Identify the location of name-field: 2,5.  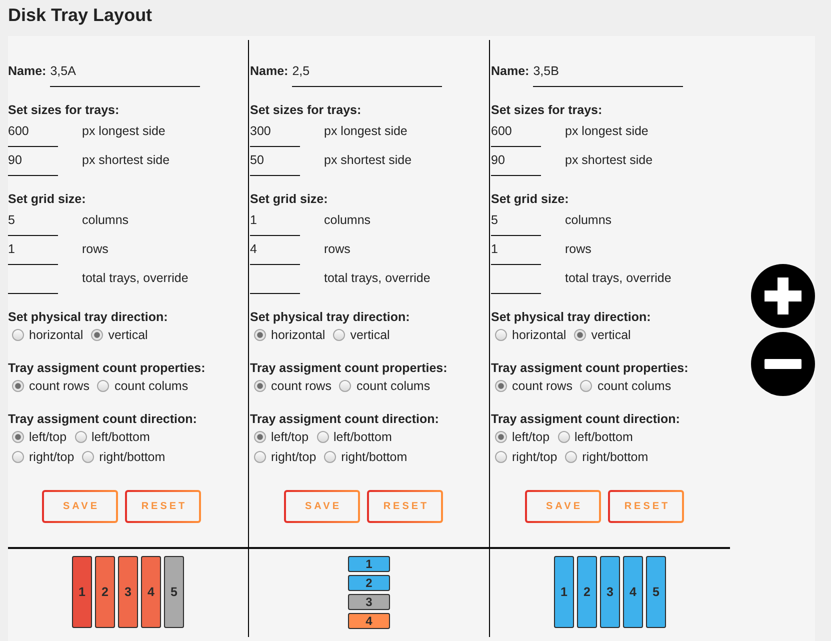
(367, 75).